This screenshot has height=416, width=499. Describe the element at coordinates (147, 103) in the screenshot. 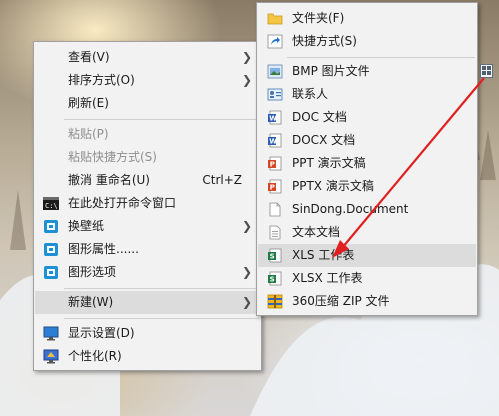

I see `menu-item-refresh: 刷新(E)` at that location.